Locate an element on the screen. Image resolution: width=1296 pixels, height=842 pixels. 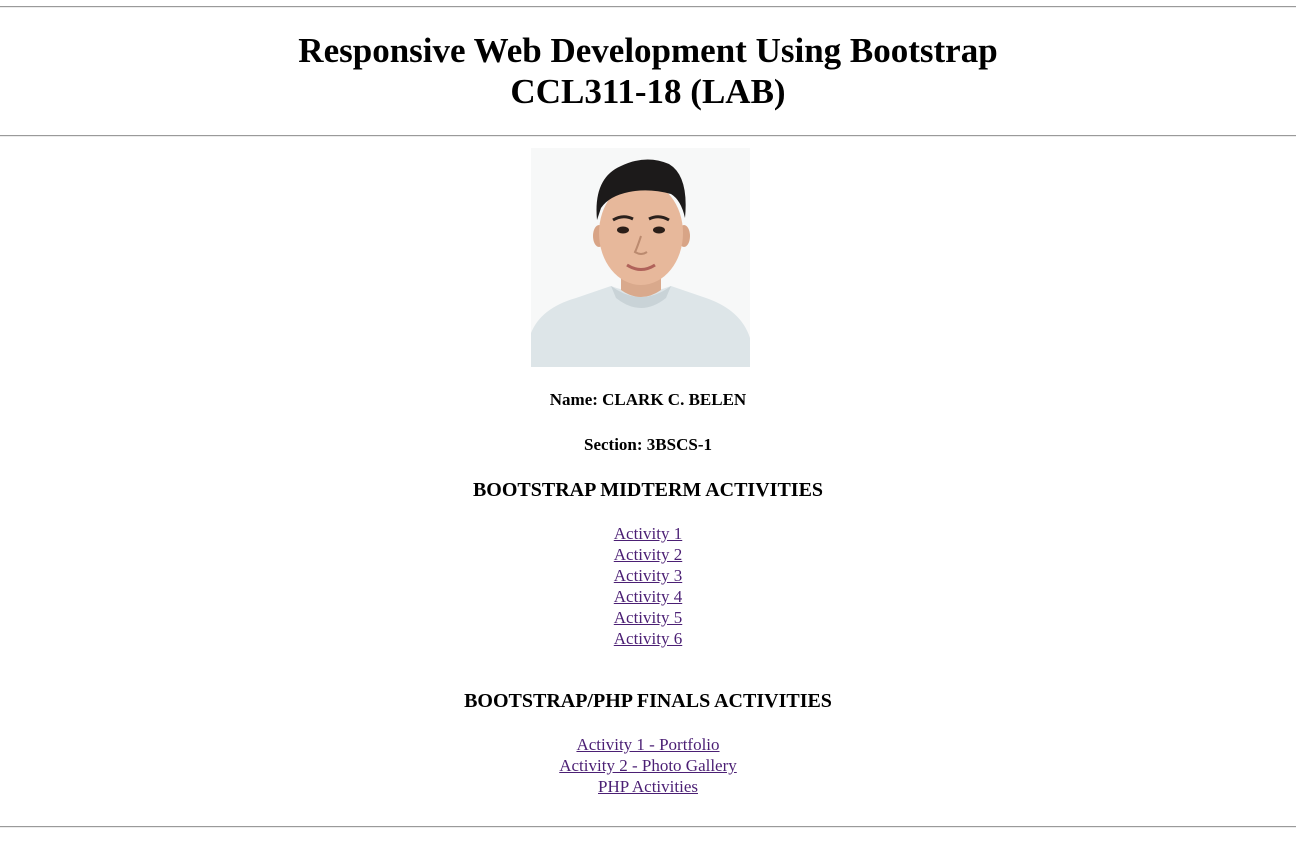
finals-photo-gallery-link: Activity 2 - Photo Gallery is located at coordinates (648, 765).